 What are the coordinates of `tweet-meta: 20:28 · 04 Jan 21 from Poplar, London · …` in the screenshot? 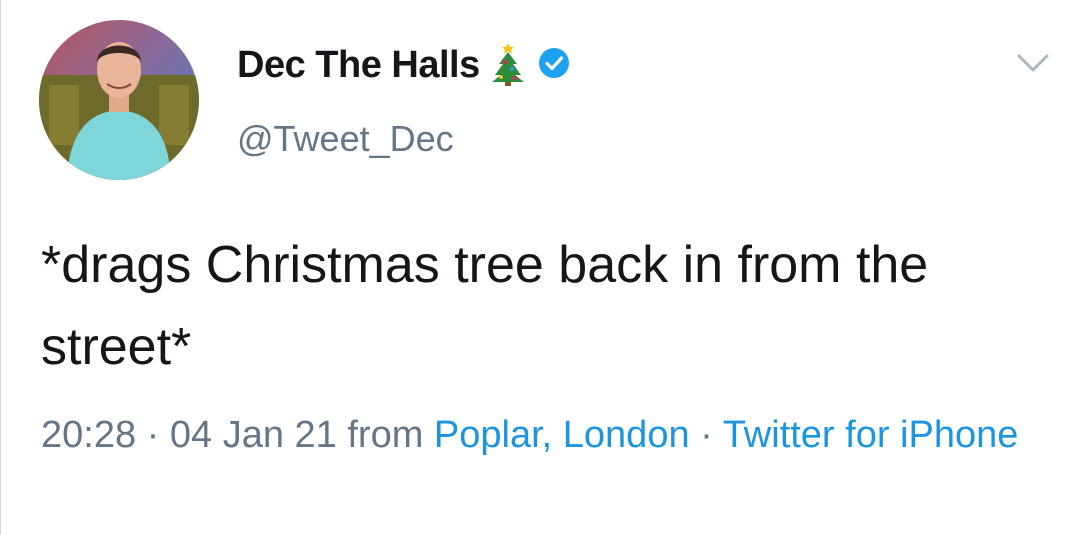 It's located at (551, 435).